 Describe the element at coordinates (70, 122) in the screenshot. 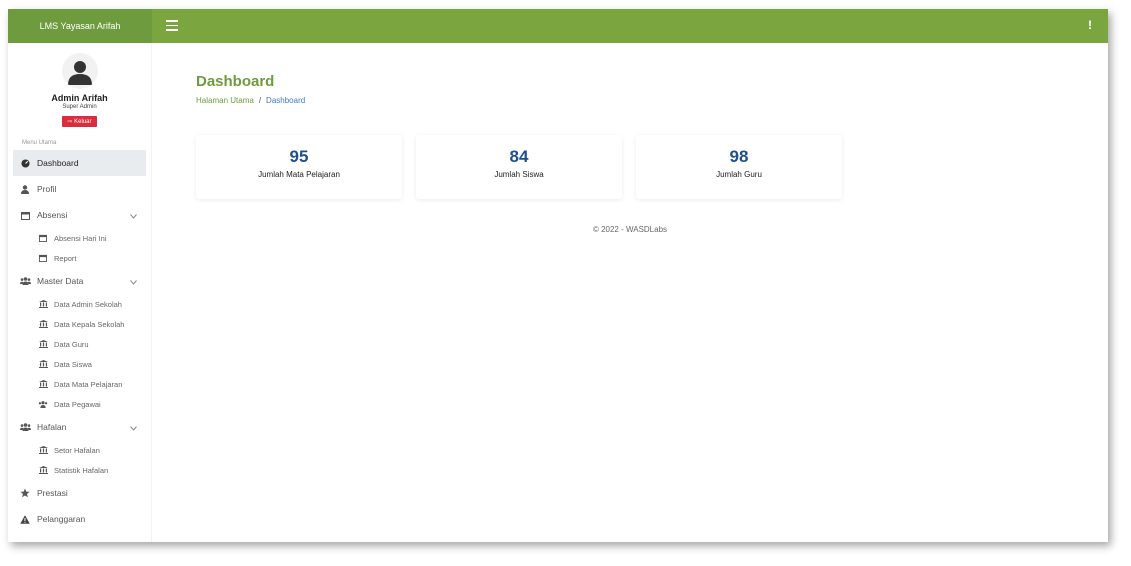

I see `logout-icon: ⇨` at that location.